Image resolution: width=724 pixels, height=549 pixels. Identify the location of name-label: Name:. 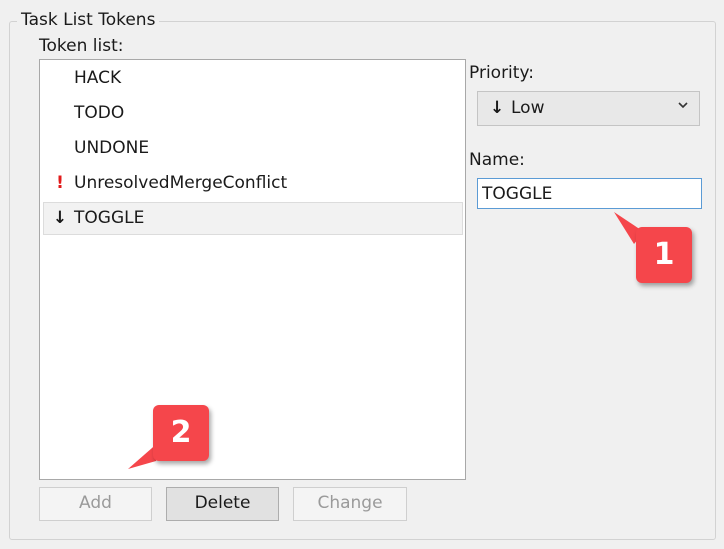
(497, 160).